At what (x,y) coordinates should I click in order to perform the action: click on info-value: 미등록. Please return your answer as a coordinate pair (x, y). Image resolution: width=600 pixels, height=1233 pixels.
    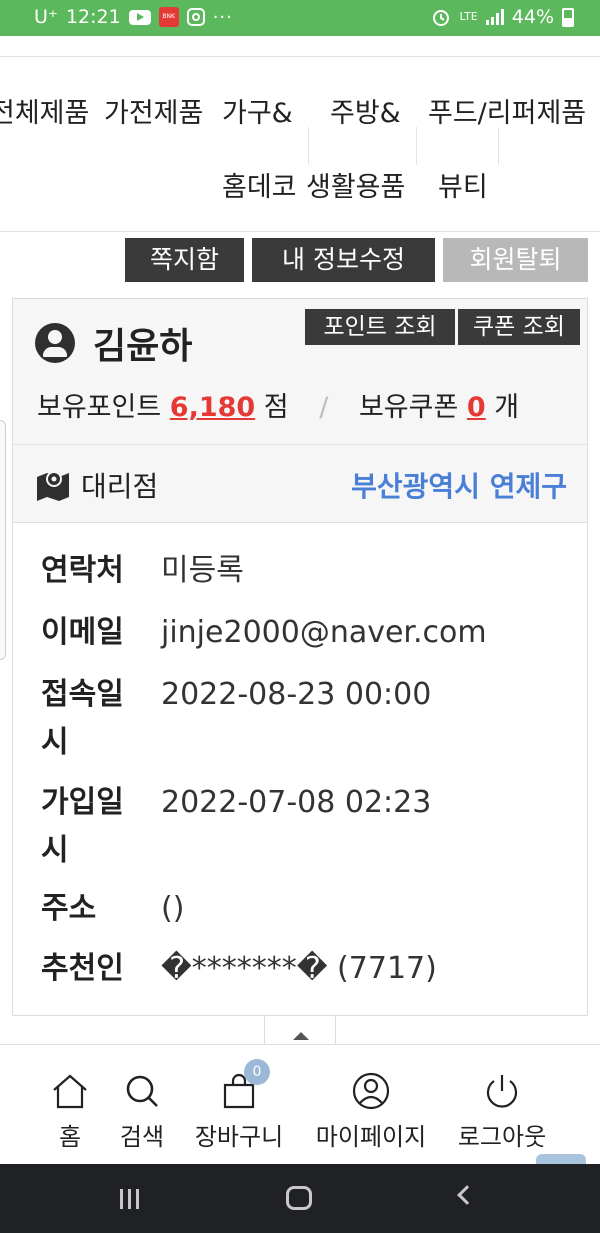
    Looking at the image, I should click on (202, 570).